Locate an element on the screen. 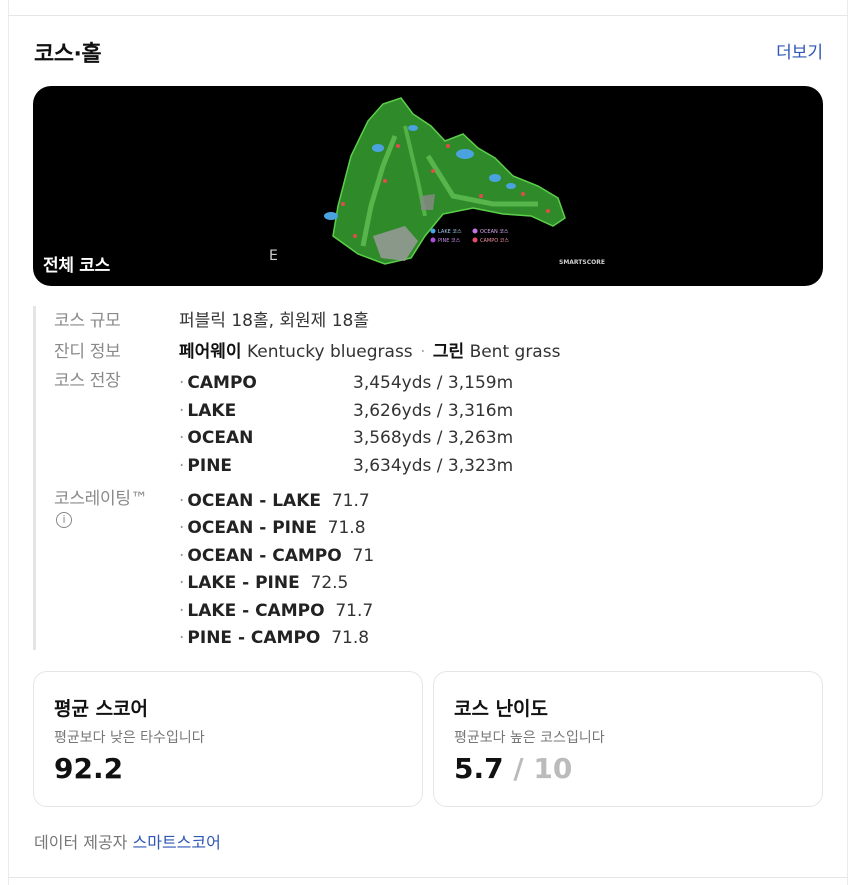 This screenshot has width=859, height=885. legend-pine: PINE 코스 is located at coordinates (449, 241).